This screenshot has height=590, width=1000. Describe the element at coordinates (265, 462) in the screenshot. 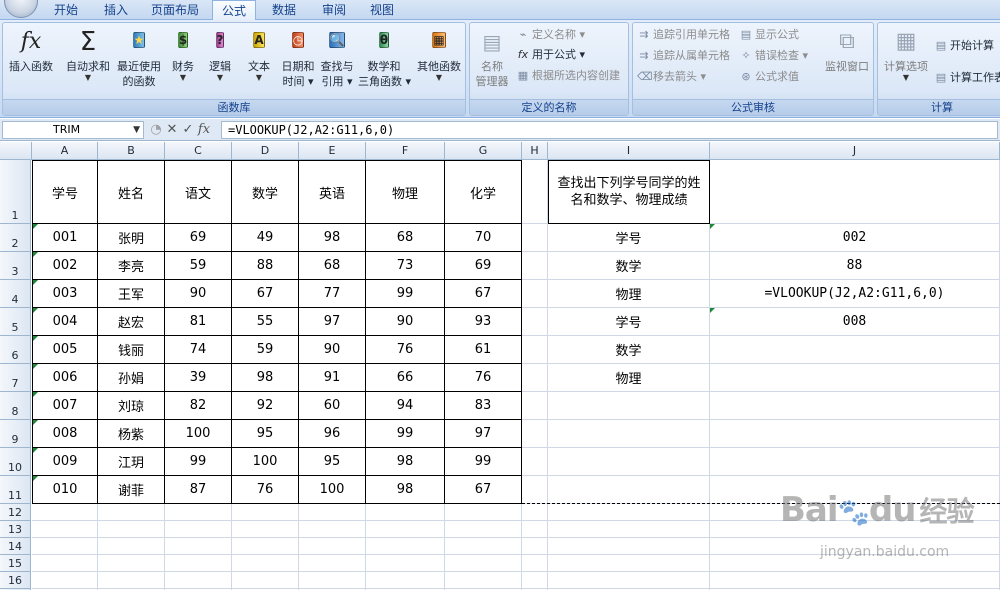

I see `table-row-cell: 100` at that location.